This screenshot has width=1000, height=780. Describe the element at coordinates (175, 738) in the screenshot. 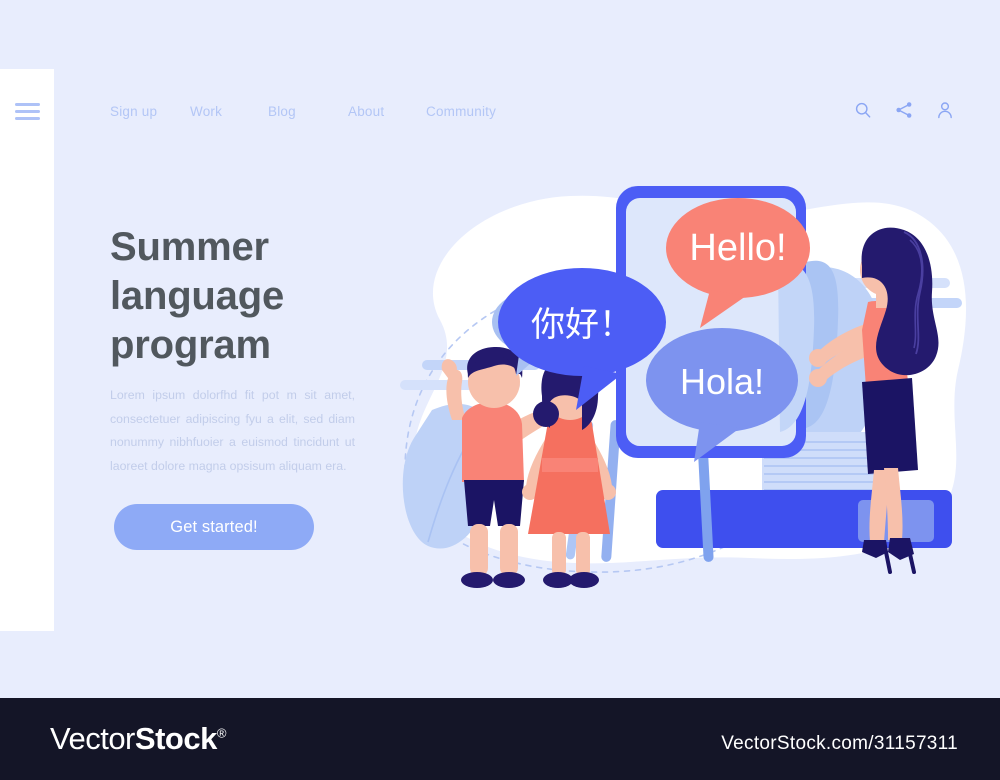

I see `logo-text-stock: Stock` at that location.